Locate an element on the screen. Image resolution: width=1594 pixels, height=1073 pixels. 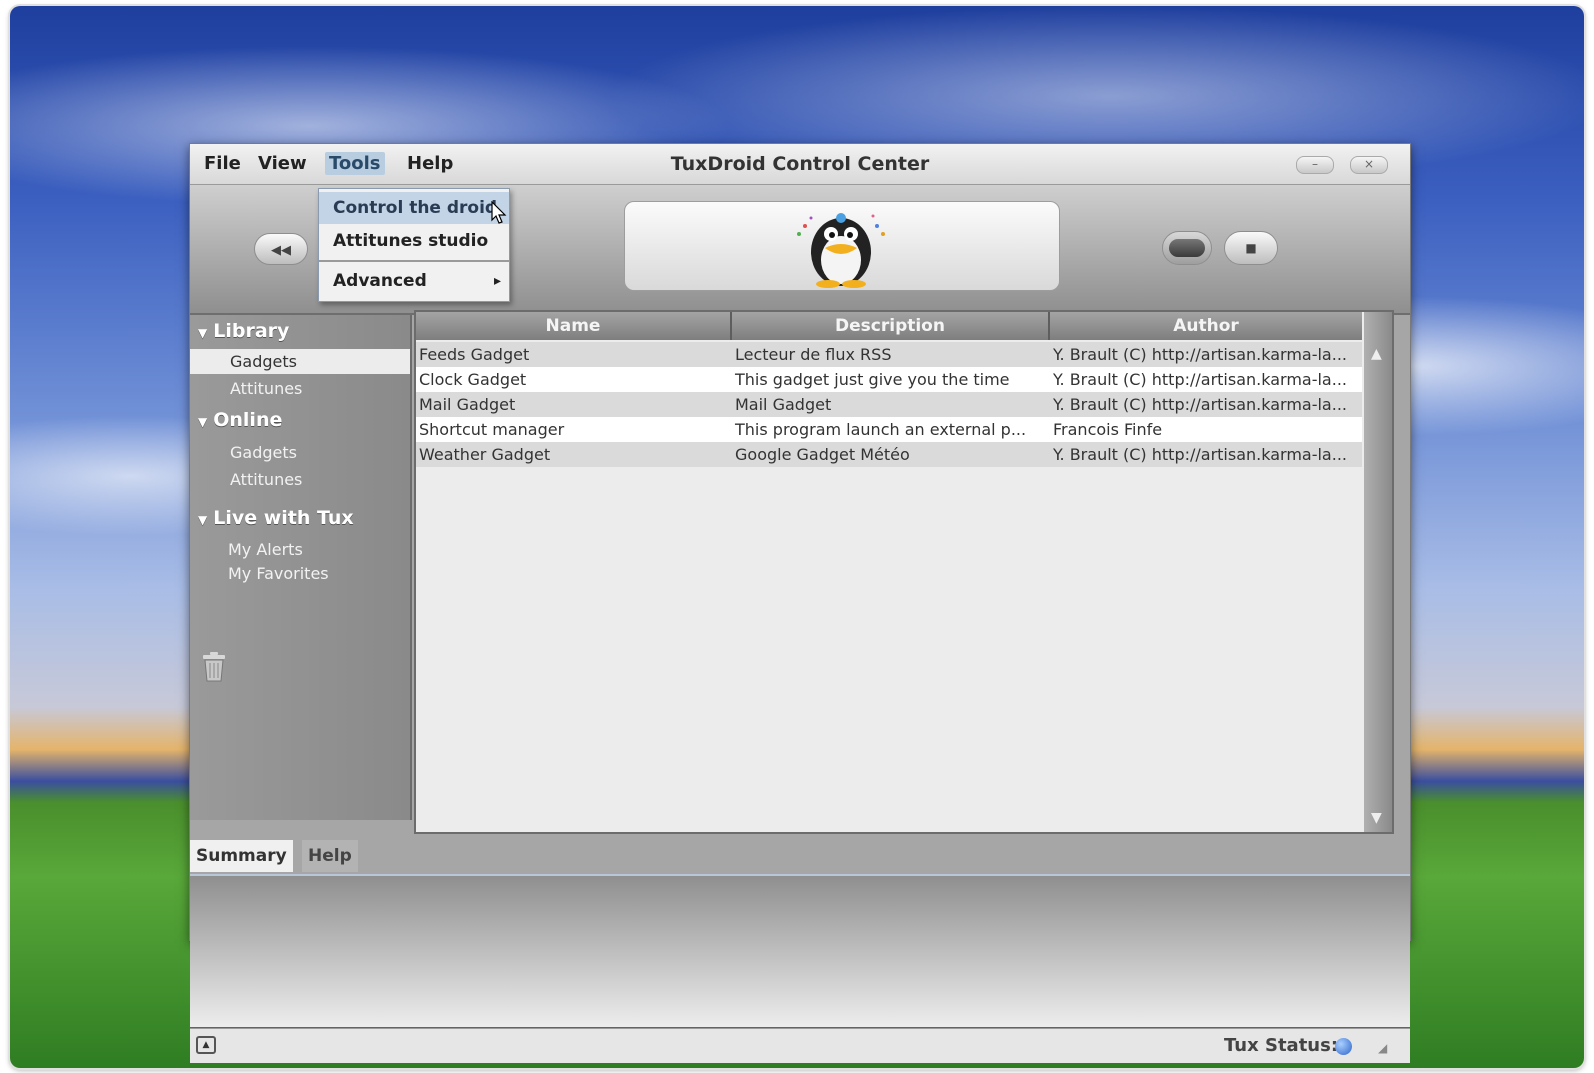
rewind-icon: ◀◀ is located at coordinates (281, 250).